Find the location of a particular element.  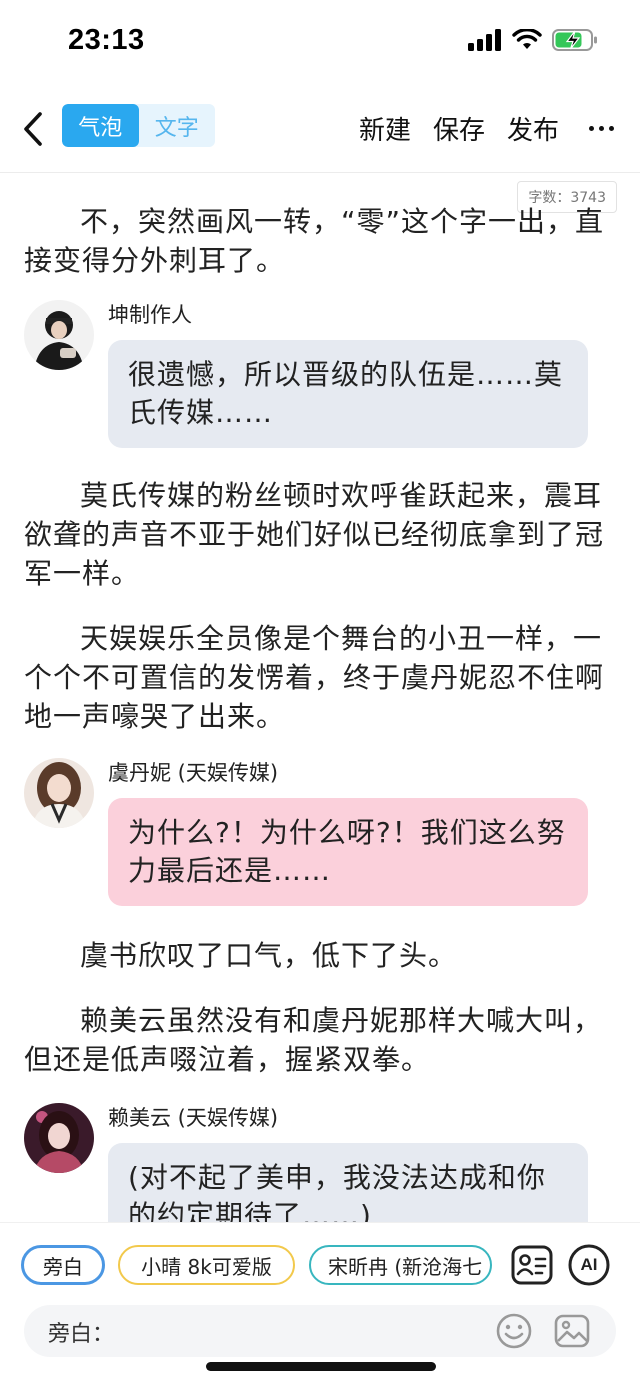

status-time: 23:13 is located at coordinates (106, 40).